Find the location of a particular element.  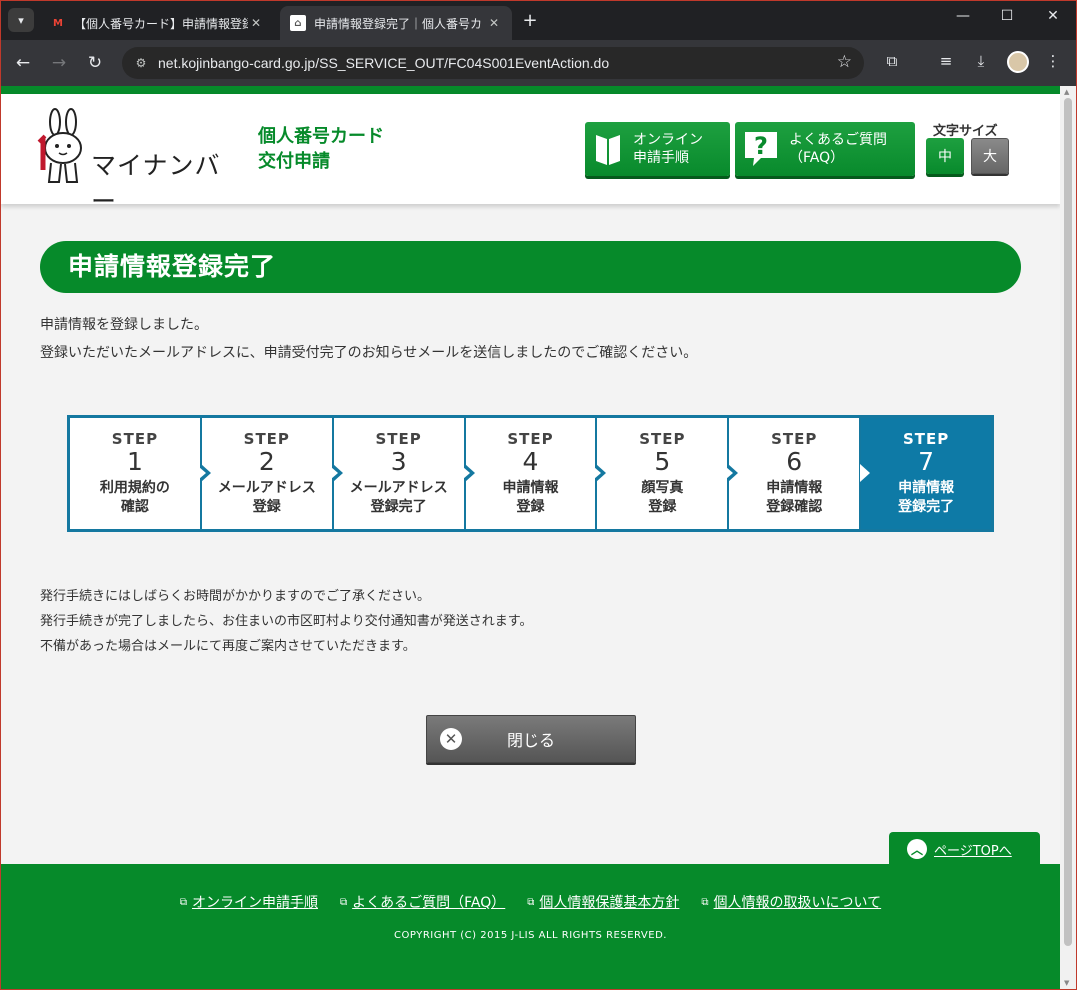

site-favicon-icon: ⌂ is located at coordinates (298, 23).